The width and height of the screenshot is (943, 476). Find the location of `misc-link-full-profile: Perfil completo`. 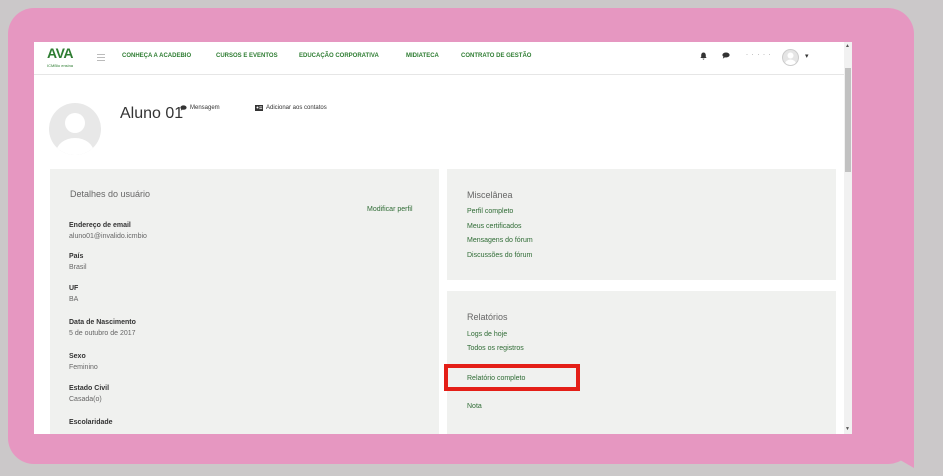

misc-link-full-profile: Perfil completo is located at coordinates (490, 211).